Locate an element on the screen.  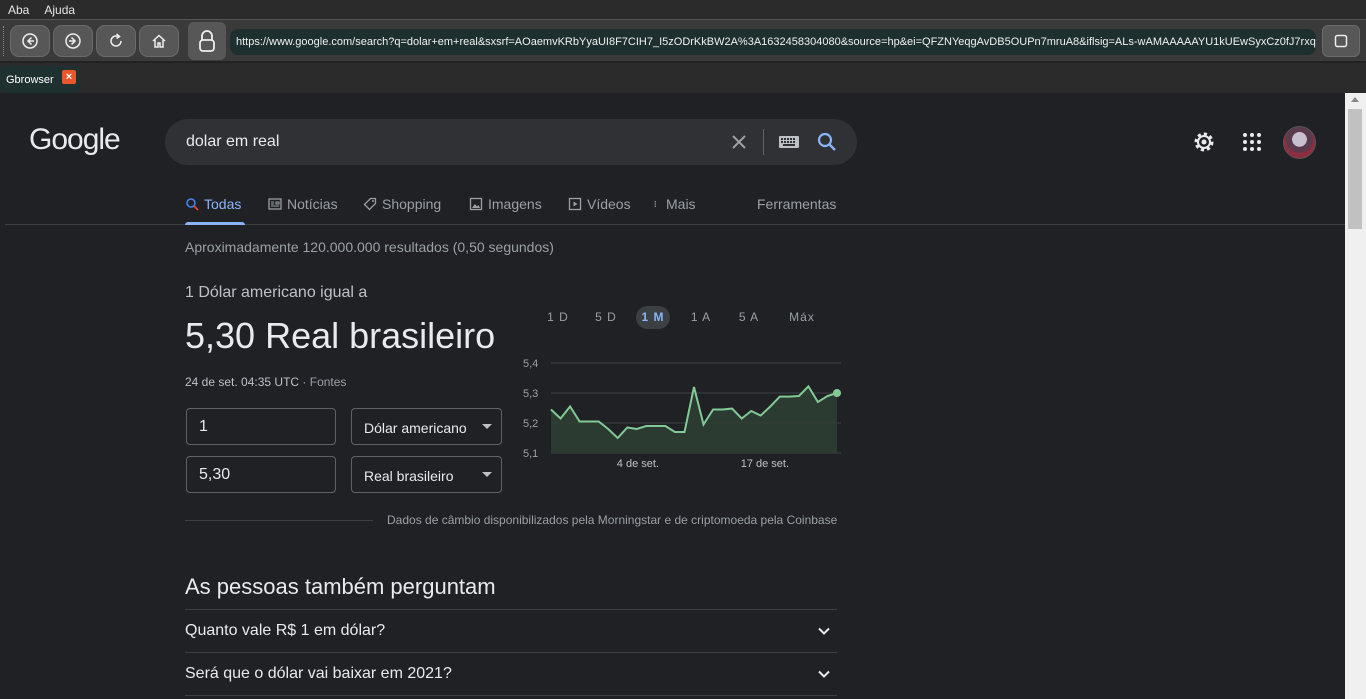
apps-grid-icon is located at coordinates (1252, 142).